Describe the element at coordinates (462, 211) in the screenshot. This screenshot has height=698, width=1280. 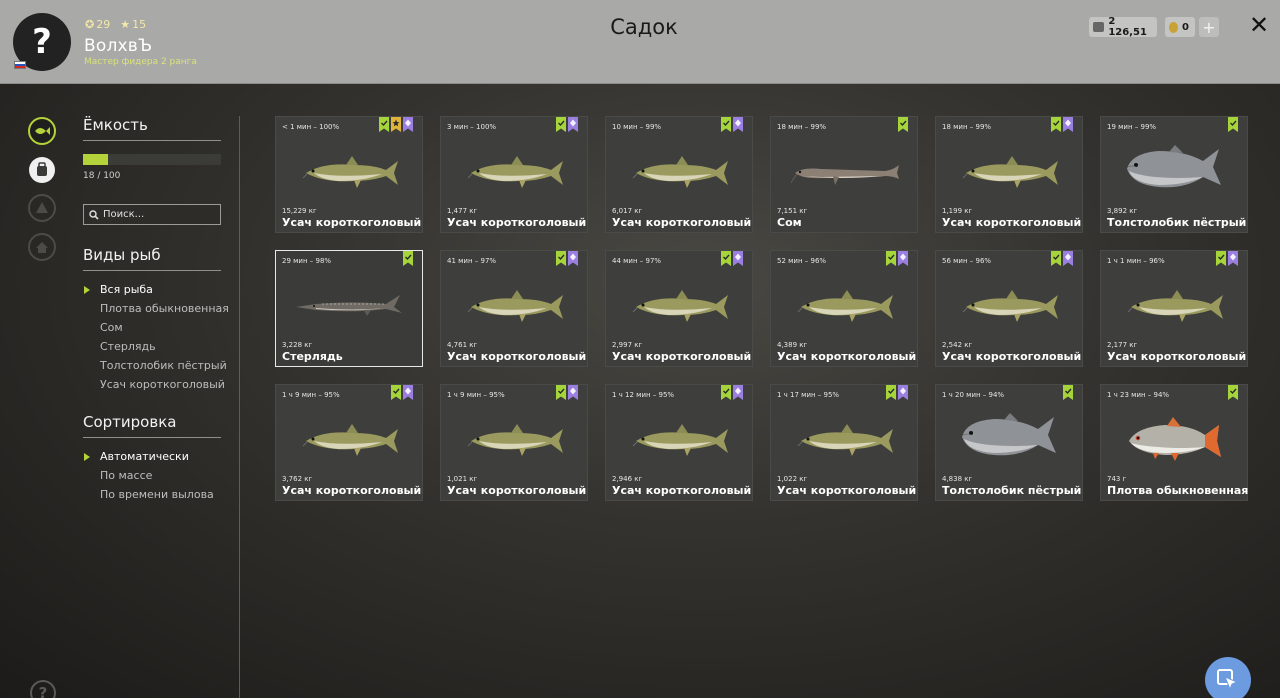
I see `fish-weight: 1,477 кг` at that location.